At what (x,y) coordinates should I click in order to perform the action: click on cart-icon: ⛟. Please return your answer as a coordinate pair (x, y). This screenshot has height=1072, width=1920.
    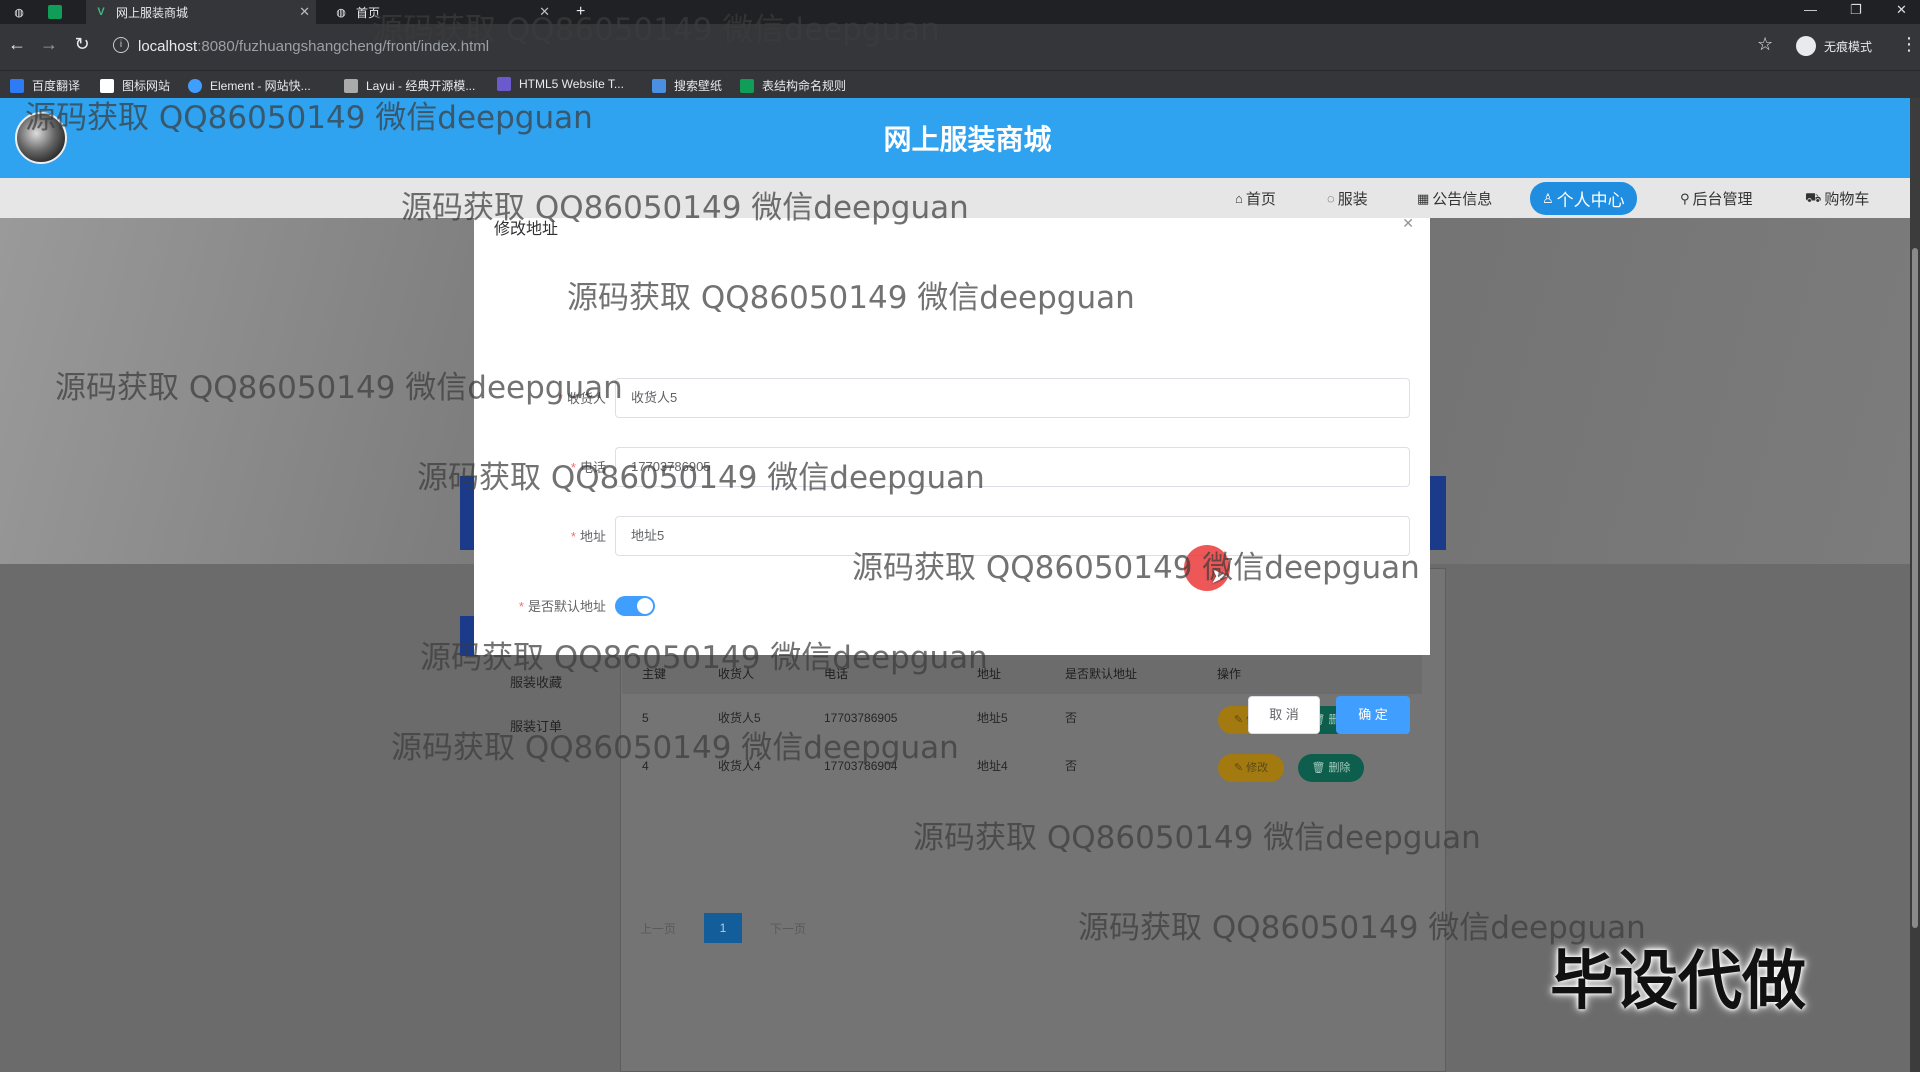
    Looking at the image, I should click on (1813, 197).